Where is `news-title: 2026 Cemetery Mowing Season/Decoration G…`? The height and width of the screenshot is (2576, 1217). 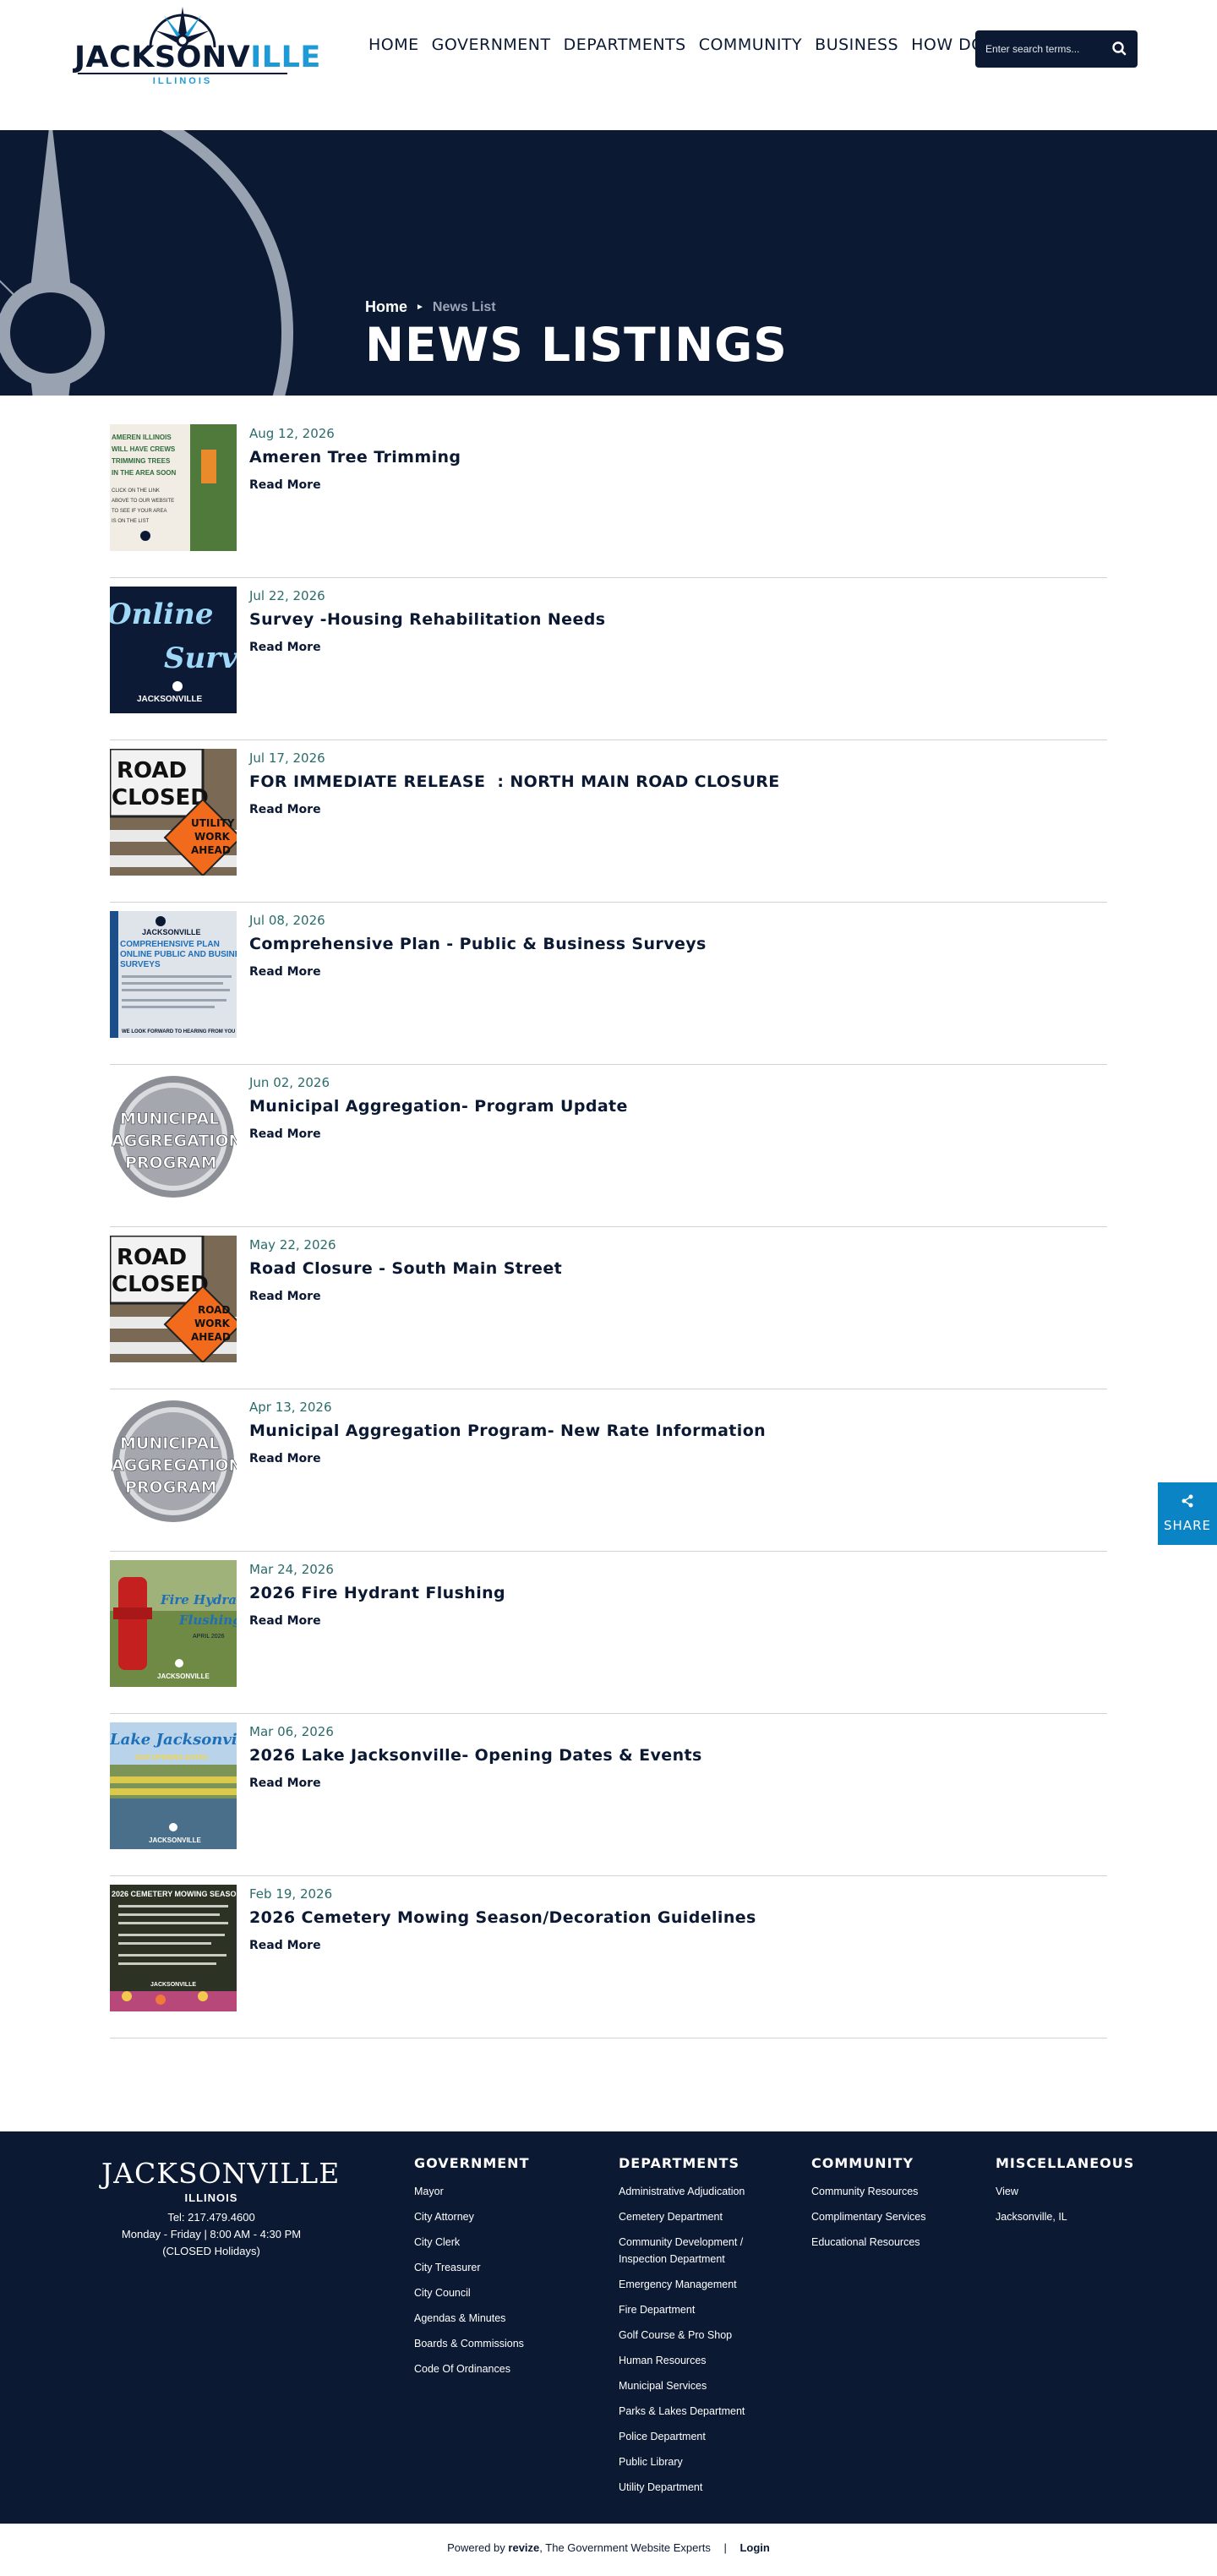 news-title: 2026 Cemetery Mowing Season/Decoration G… is located at coordinates (502, 1917).